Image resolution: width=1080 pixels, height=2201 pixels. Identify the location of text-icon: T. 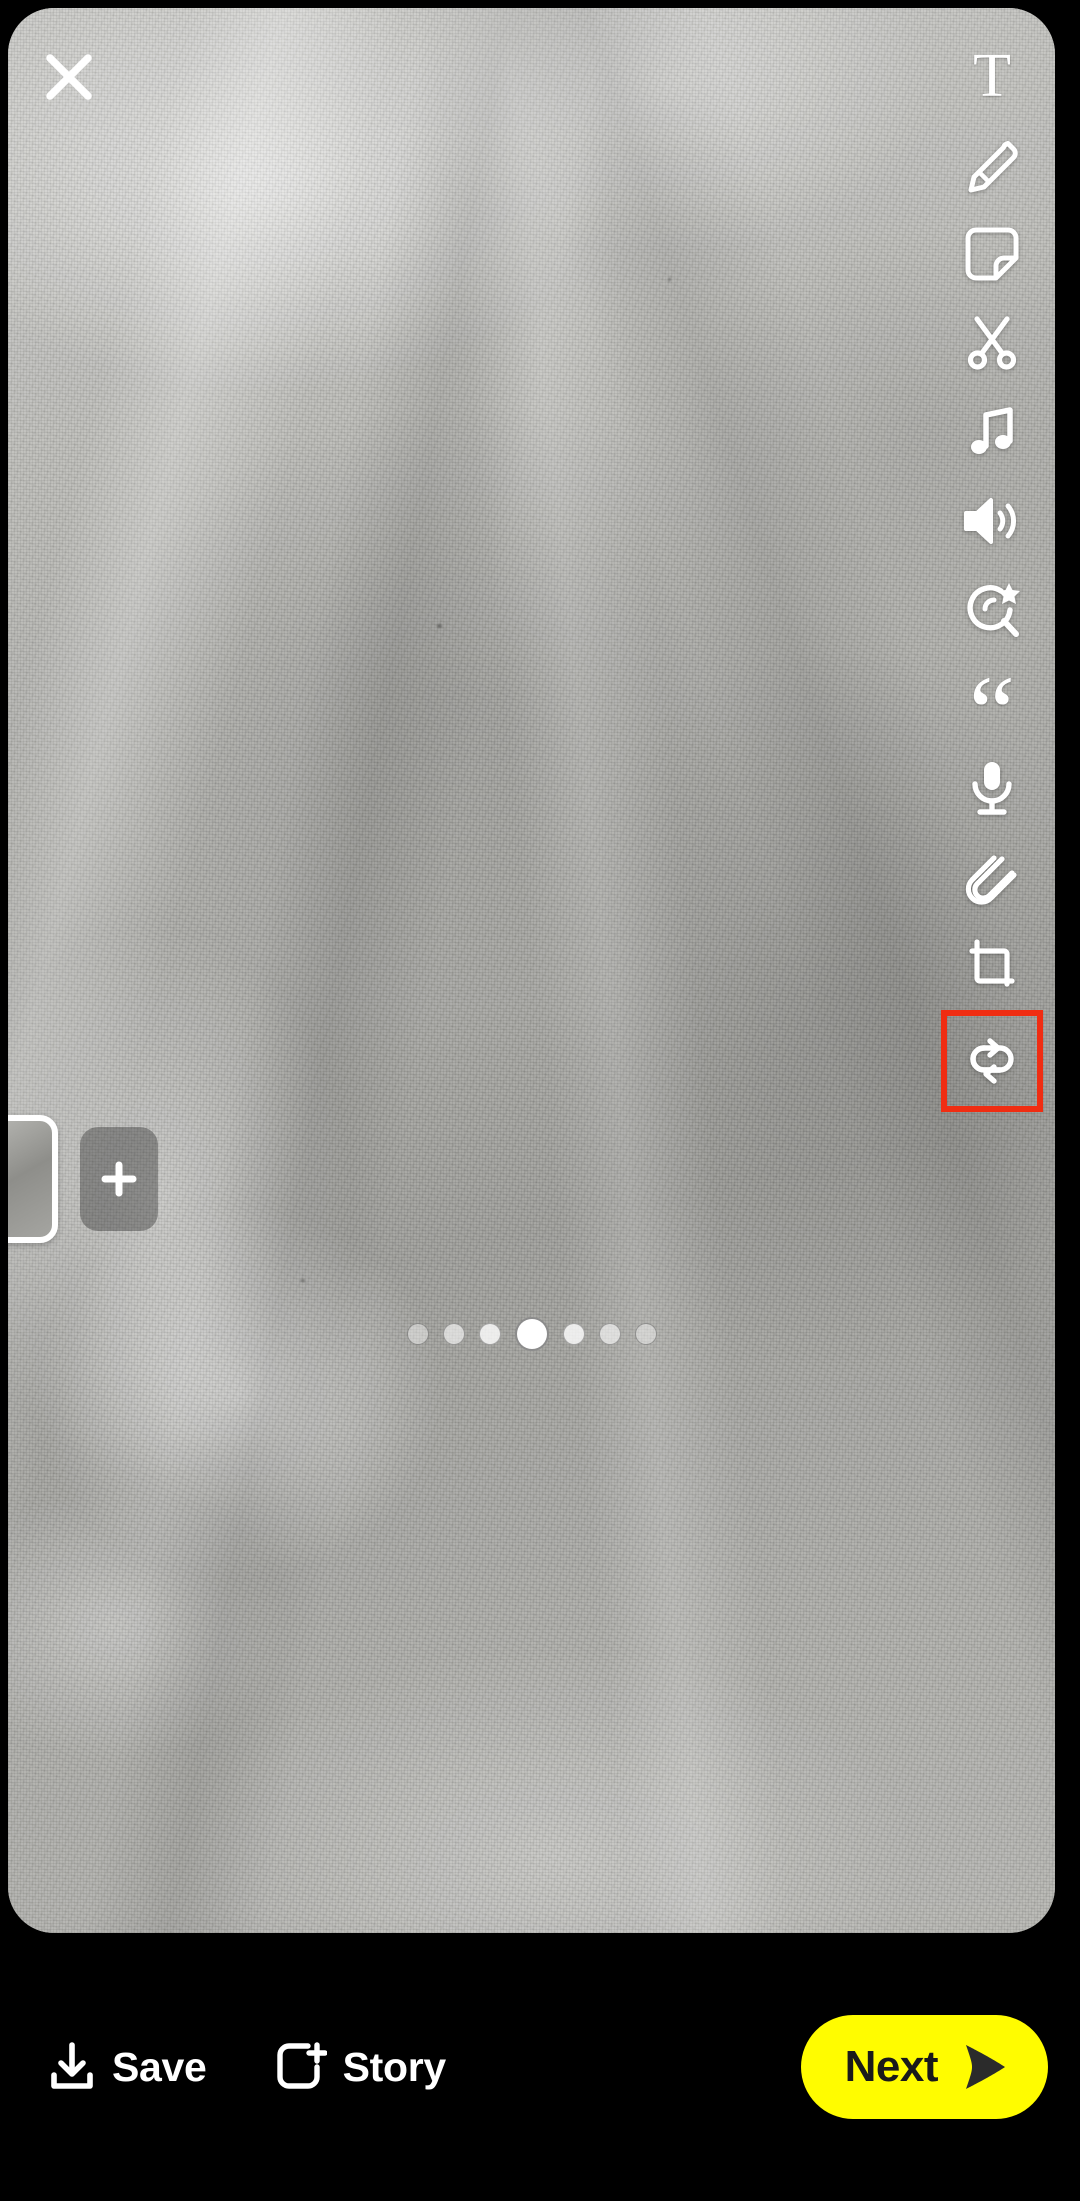
(992, 76).